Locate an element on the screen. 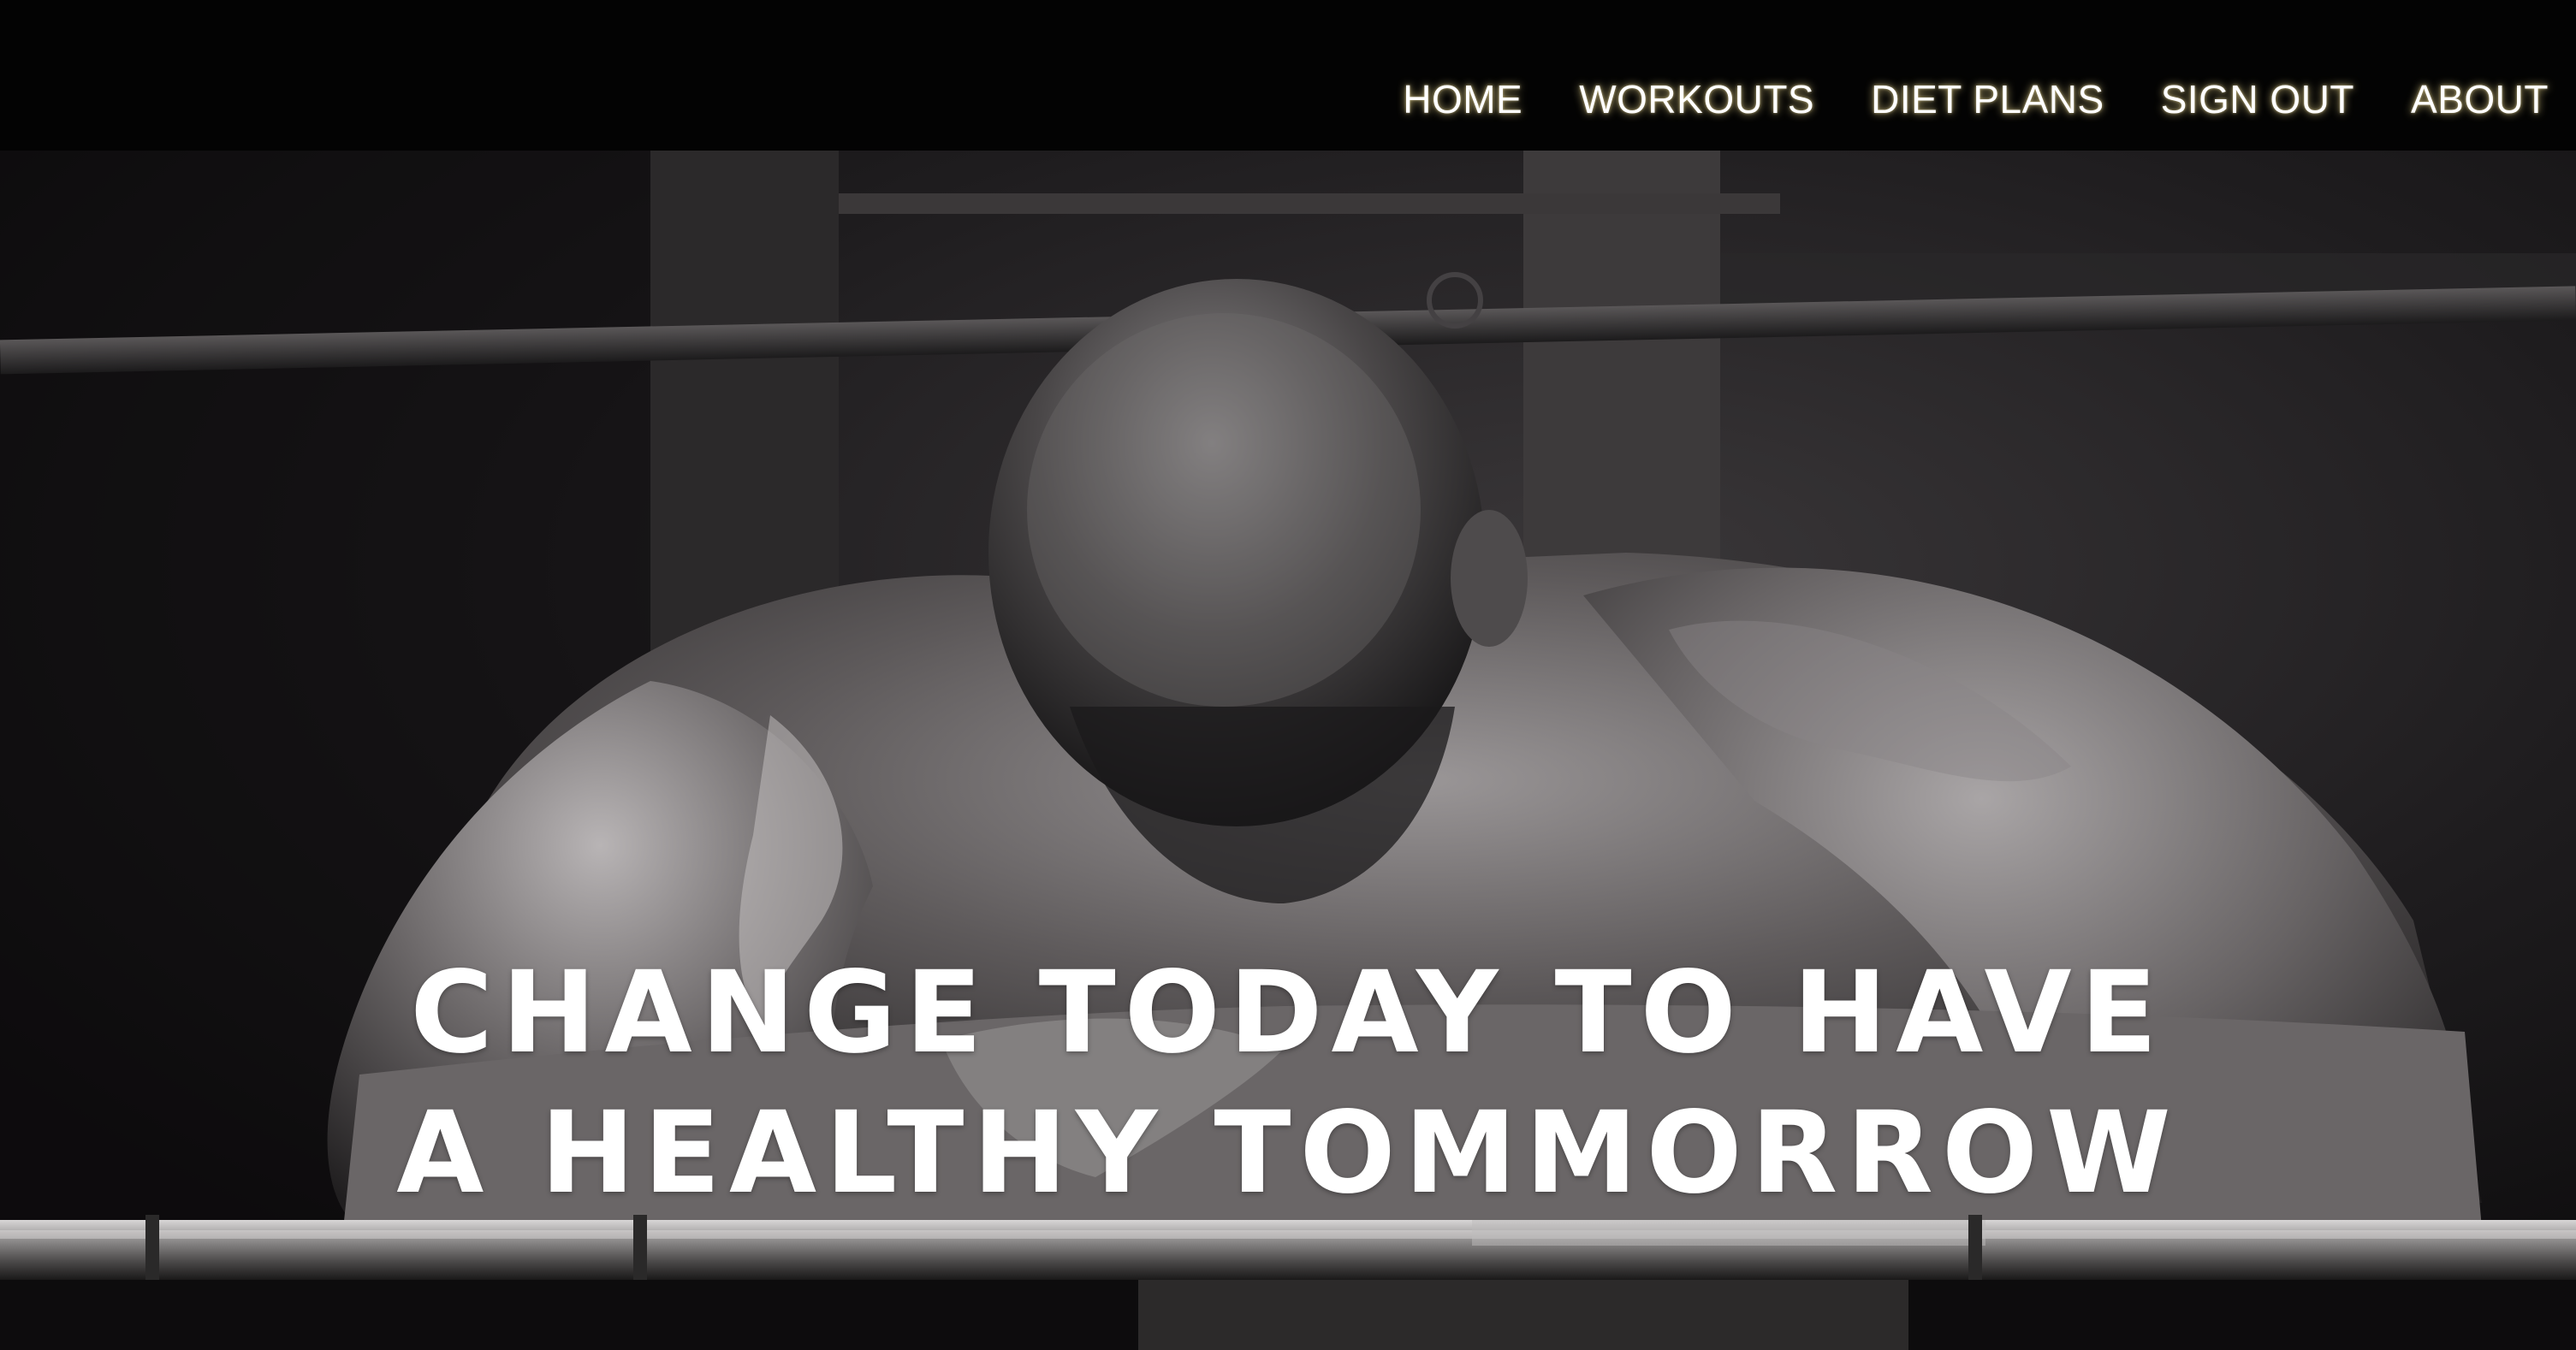 This screenshot has width=2576, height=1350. main-nav: HOME WORKOUTS DIET PLANS SIGN OUT ABOUT is located at coordinates (1976, 99).